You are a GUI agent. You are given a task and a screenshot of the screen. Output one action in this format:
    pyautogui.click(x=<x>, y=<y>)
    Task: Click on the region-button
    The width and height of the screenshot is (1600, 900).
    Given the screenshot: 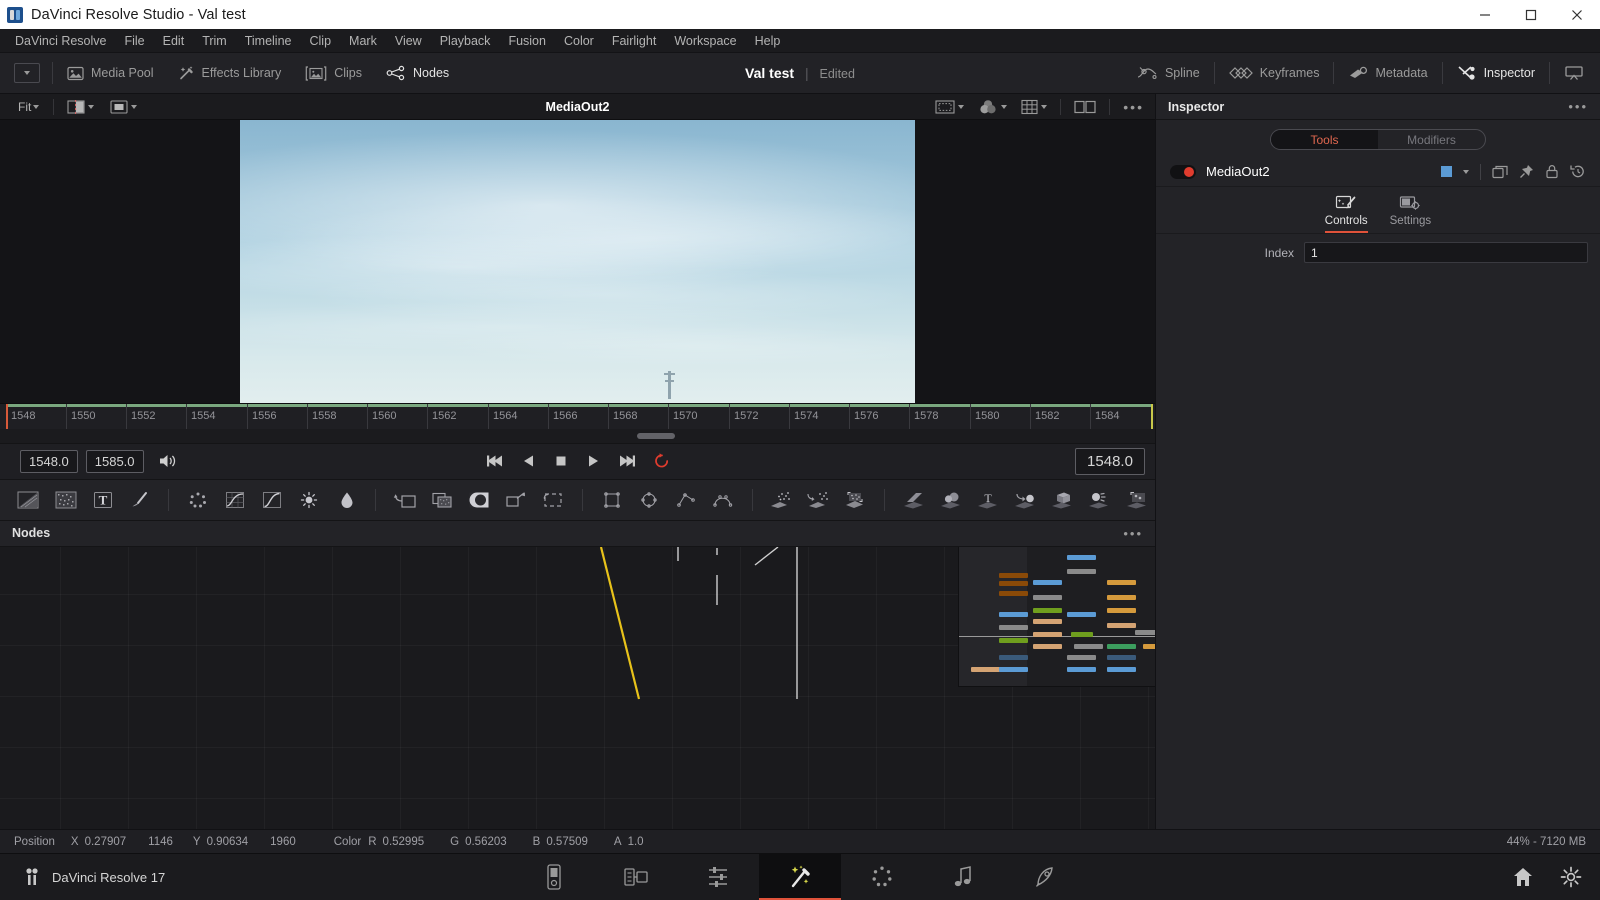 What is the action you would take?
    pyautogui.click(x=949, y=107)
    